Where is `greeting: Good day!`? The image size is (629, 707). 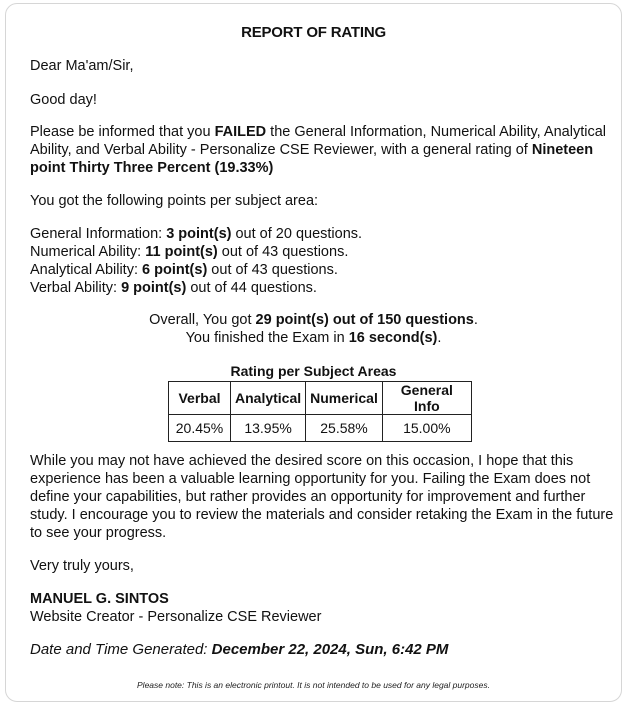
greeting: Good day! is located at coordinates (63, 100).